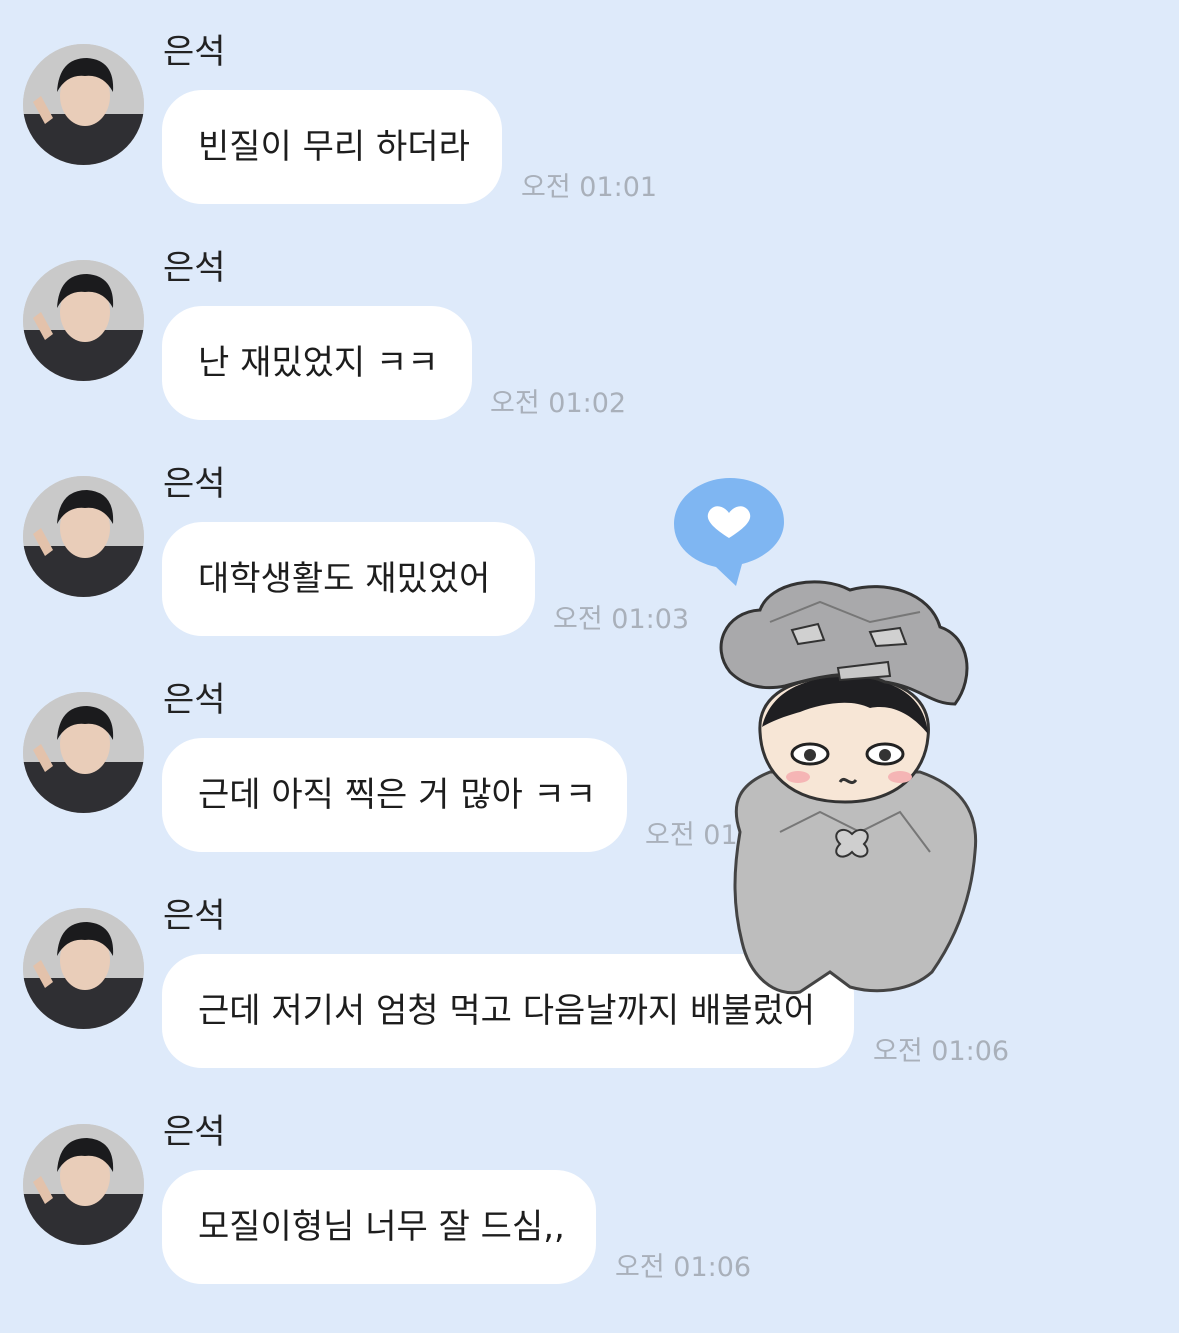  Describe the element at coordinates (348, 579) in the screenshot. I see `message-bubble: 대학생활도 재밌었어` at that location.